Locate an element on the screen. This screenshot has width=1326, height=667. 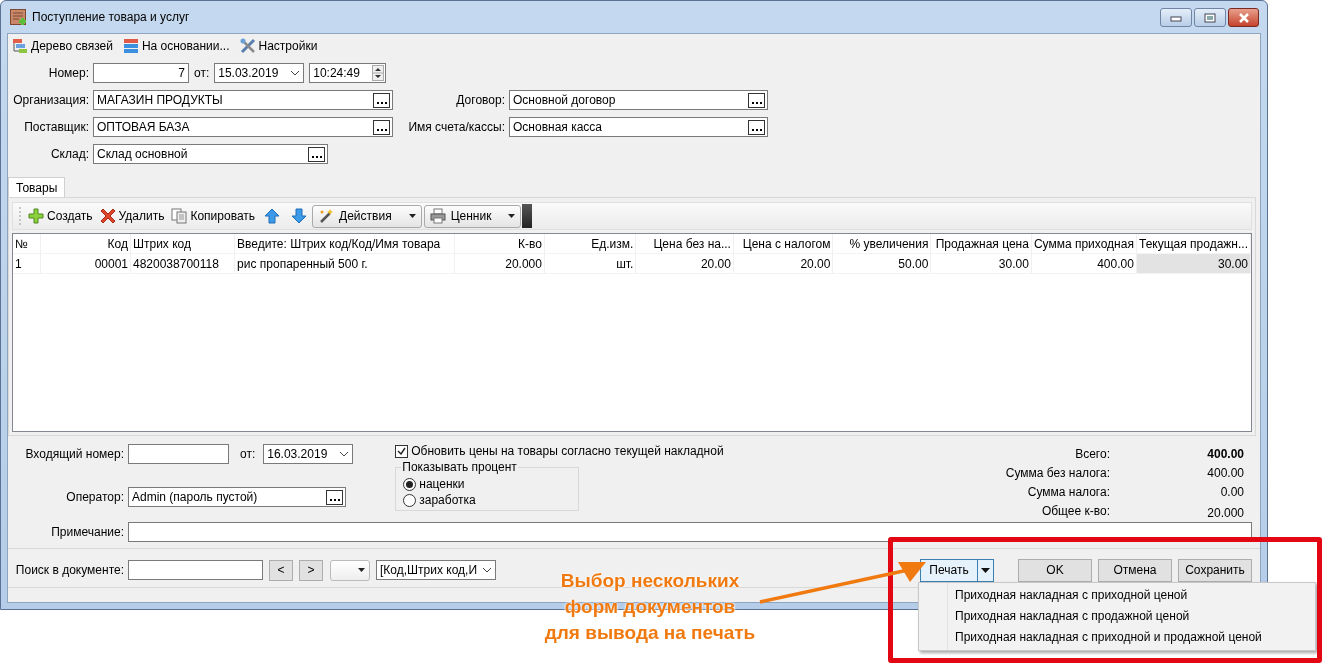
column-header: % увеличения is located at coordinates (881, 244).